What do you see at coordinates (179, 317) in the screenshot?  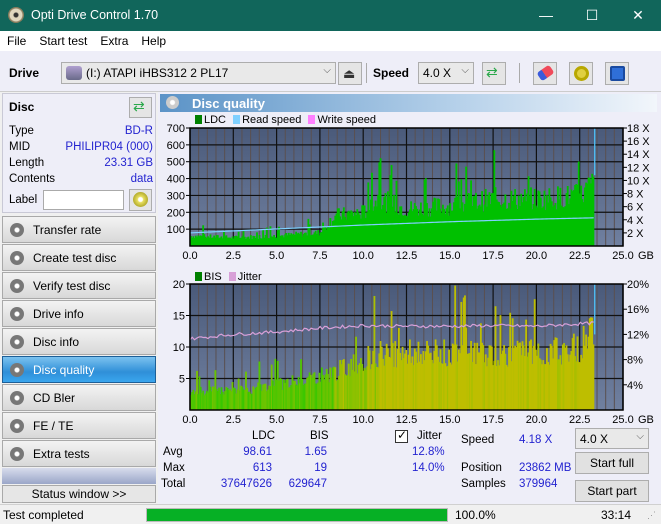 I see `y-tick-label: 15` at bounding box center [179, 317].